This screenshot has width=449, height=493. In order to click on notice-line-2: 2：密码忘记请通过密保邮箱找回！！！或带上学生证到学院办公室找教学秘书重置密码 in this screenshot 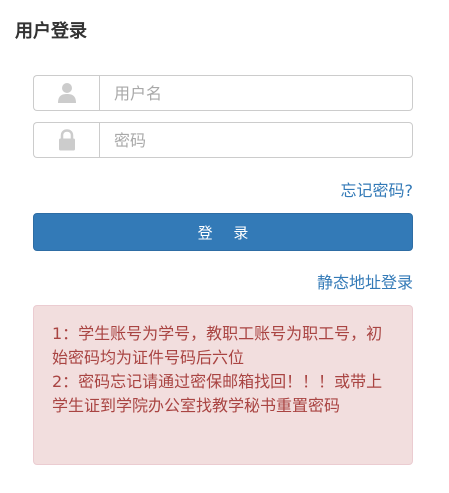, I will do `click(217, 393)`.